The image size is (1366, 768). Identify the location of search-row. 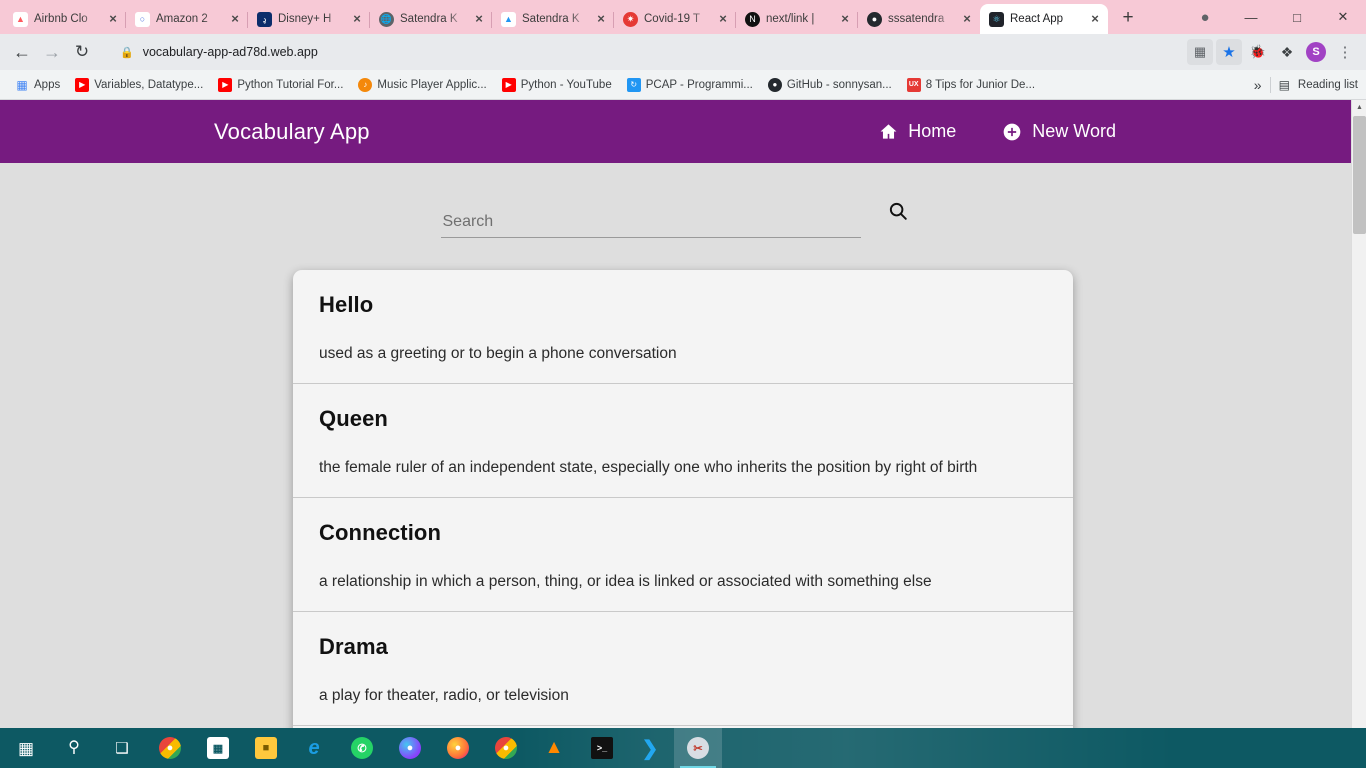
(675, 218).